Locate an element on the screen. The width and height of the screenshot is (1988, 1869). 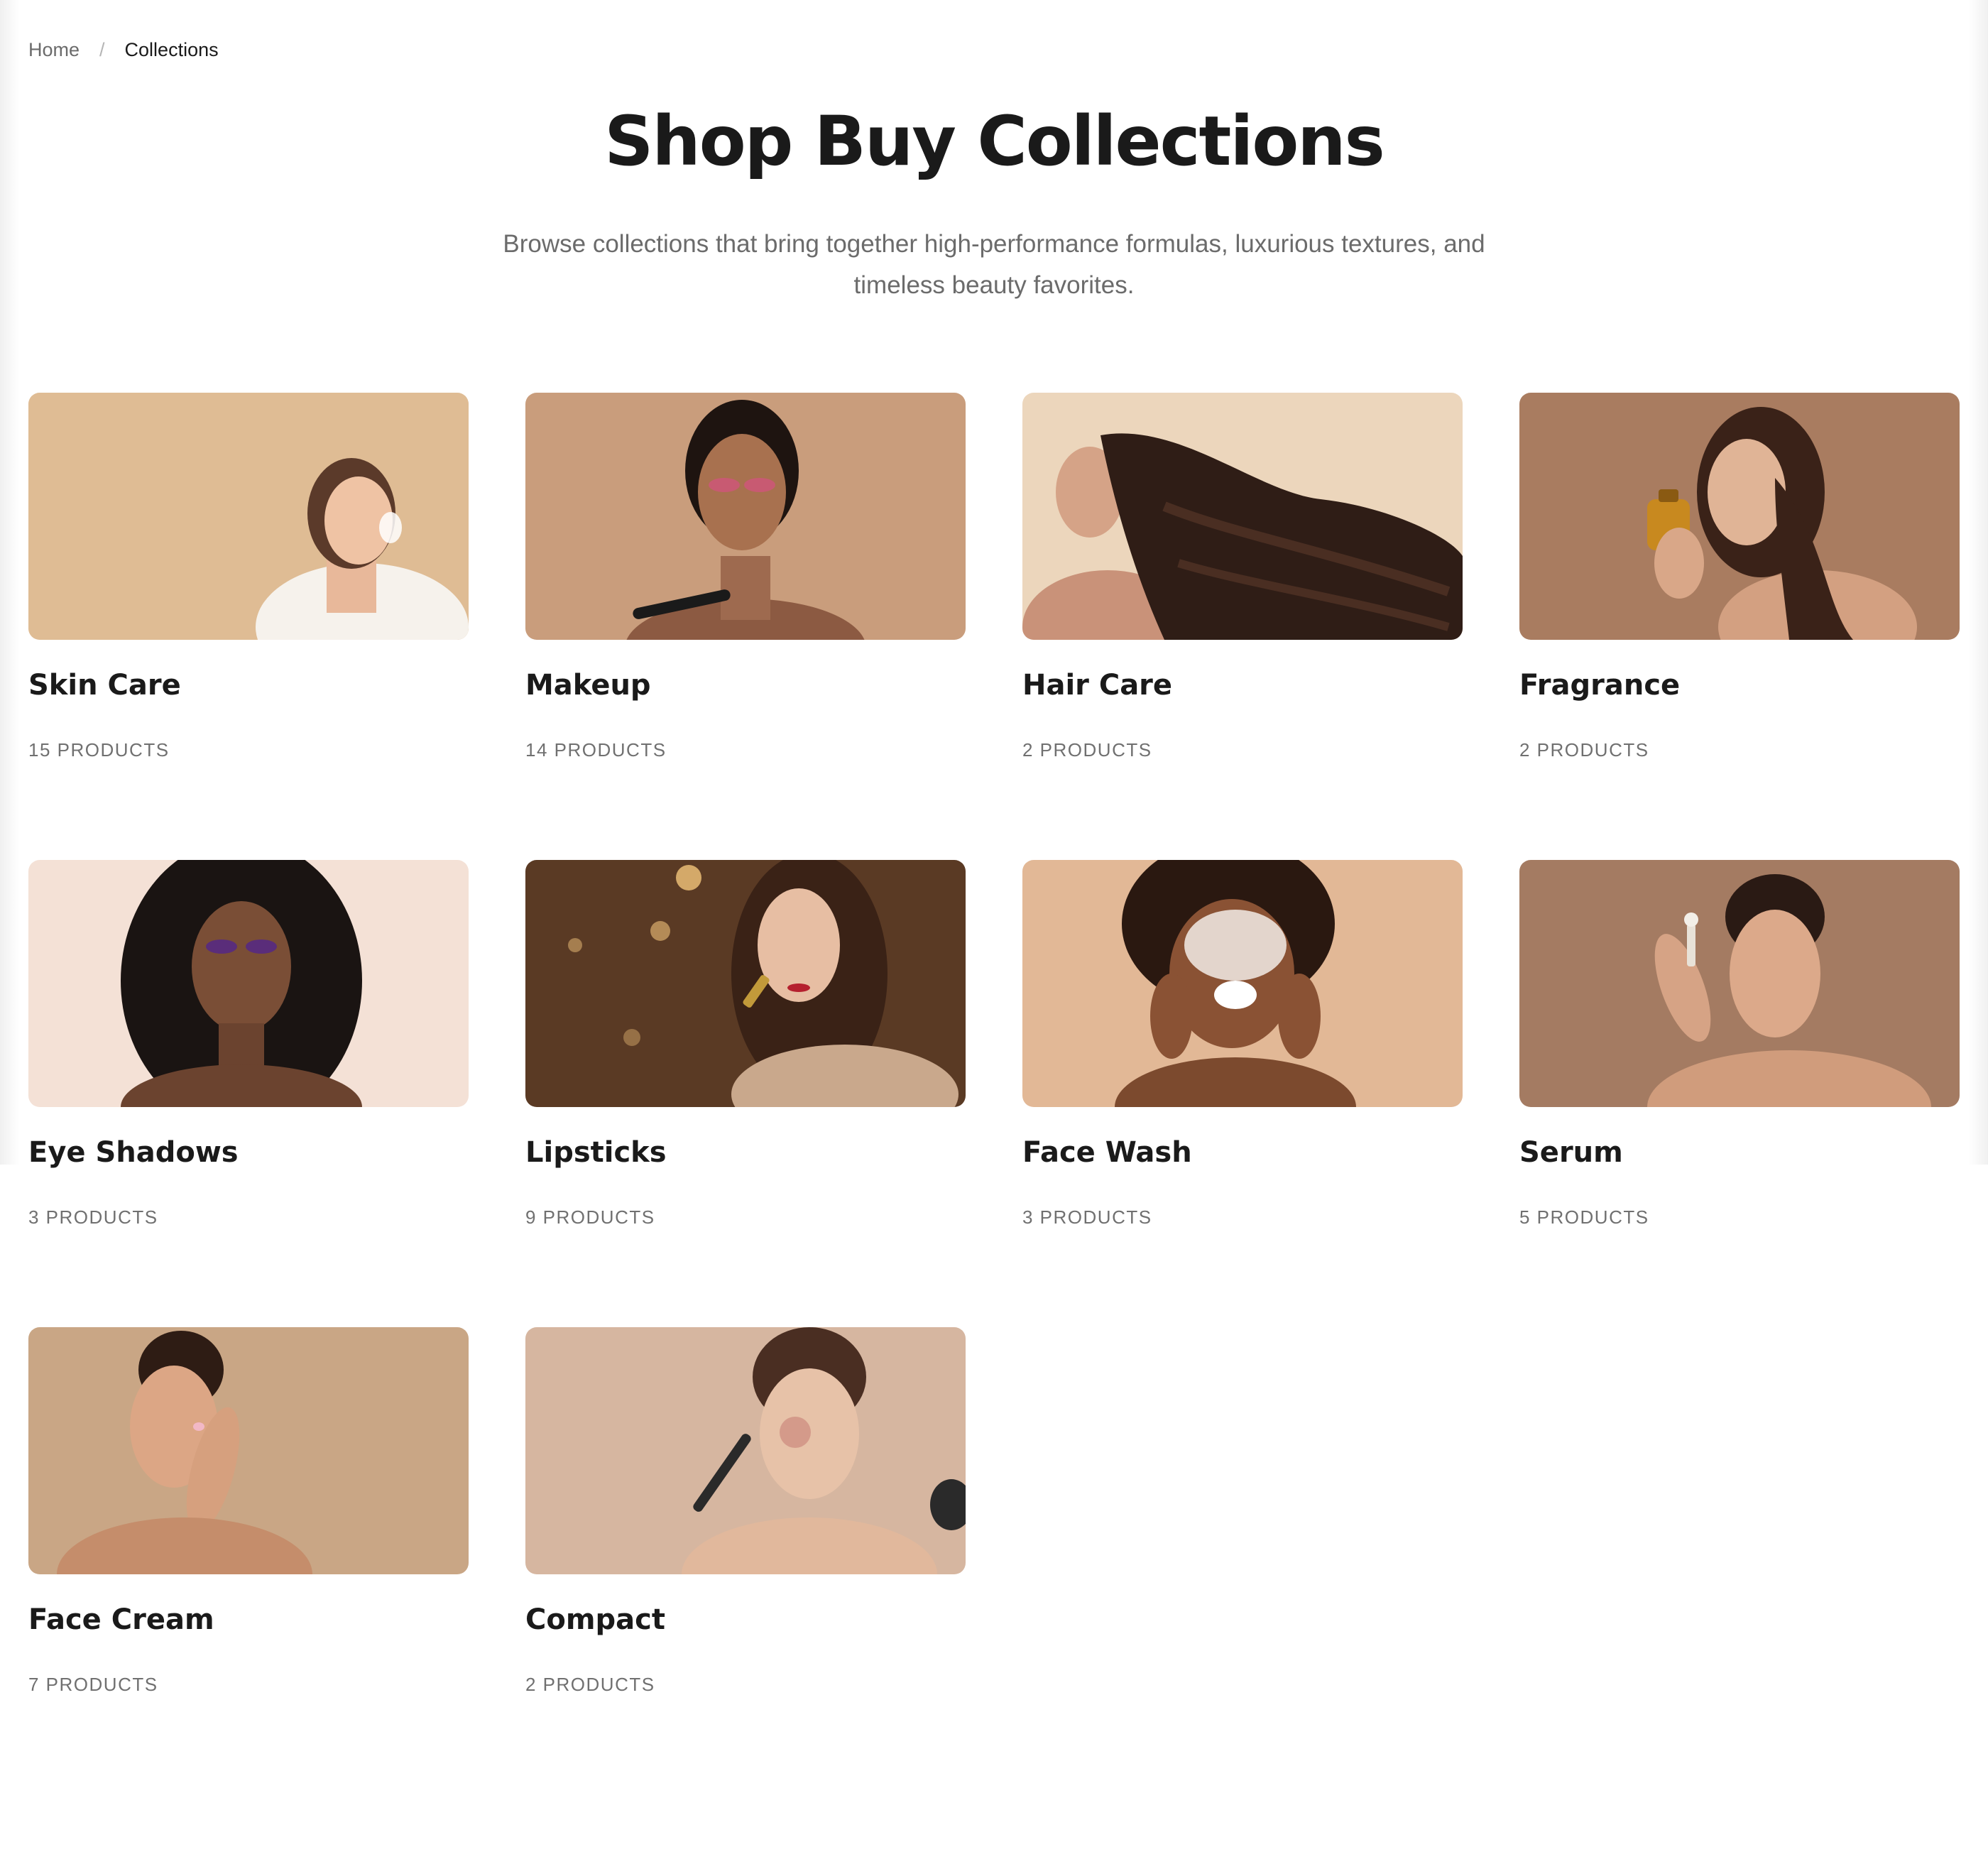
collection-card: Hair Care 2 PRODUCTS is located at coordinates (1242, 591).